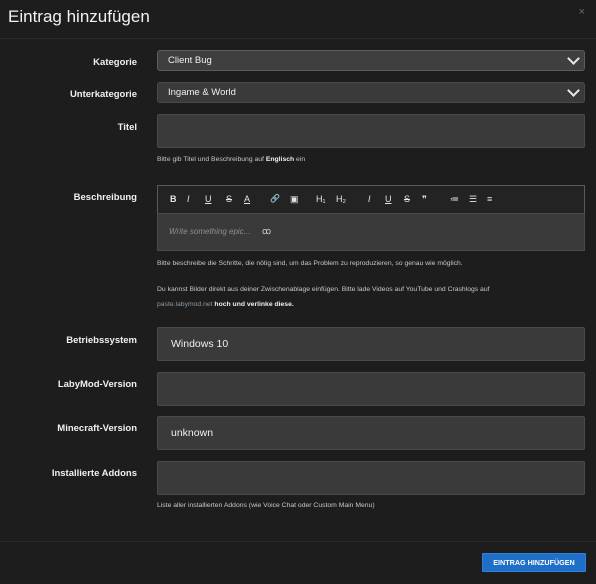 The width and height of the screenshot is (596, 584). What do you see at coordinates (229, 199) in the screenshot?
I see `strike-button: S` at bounding box center [229, 199].